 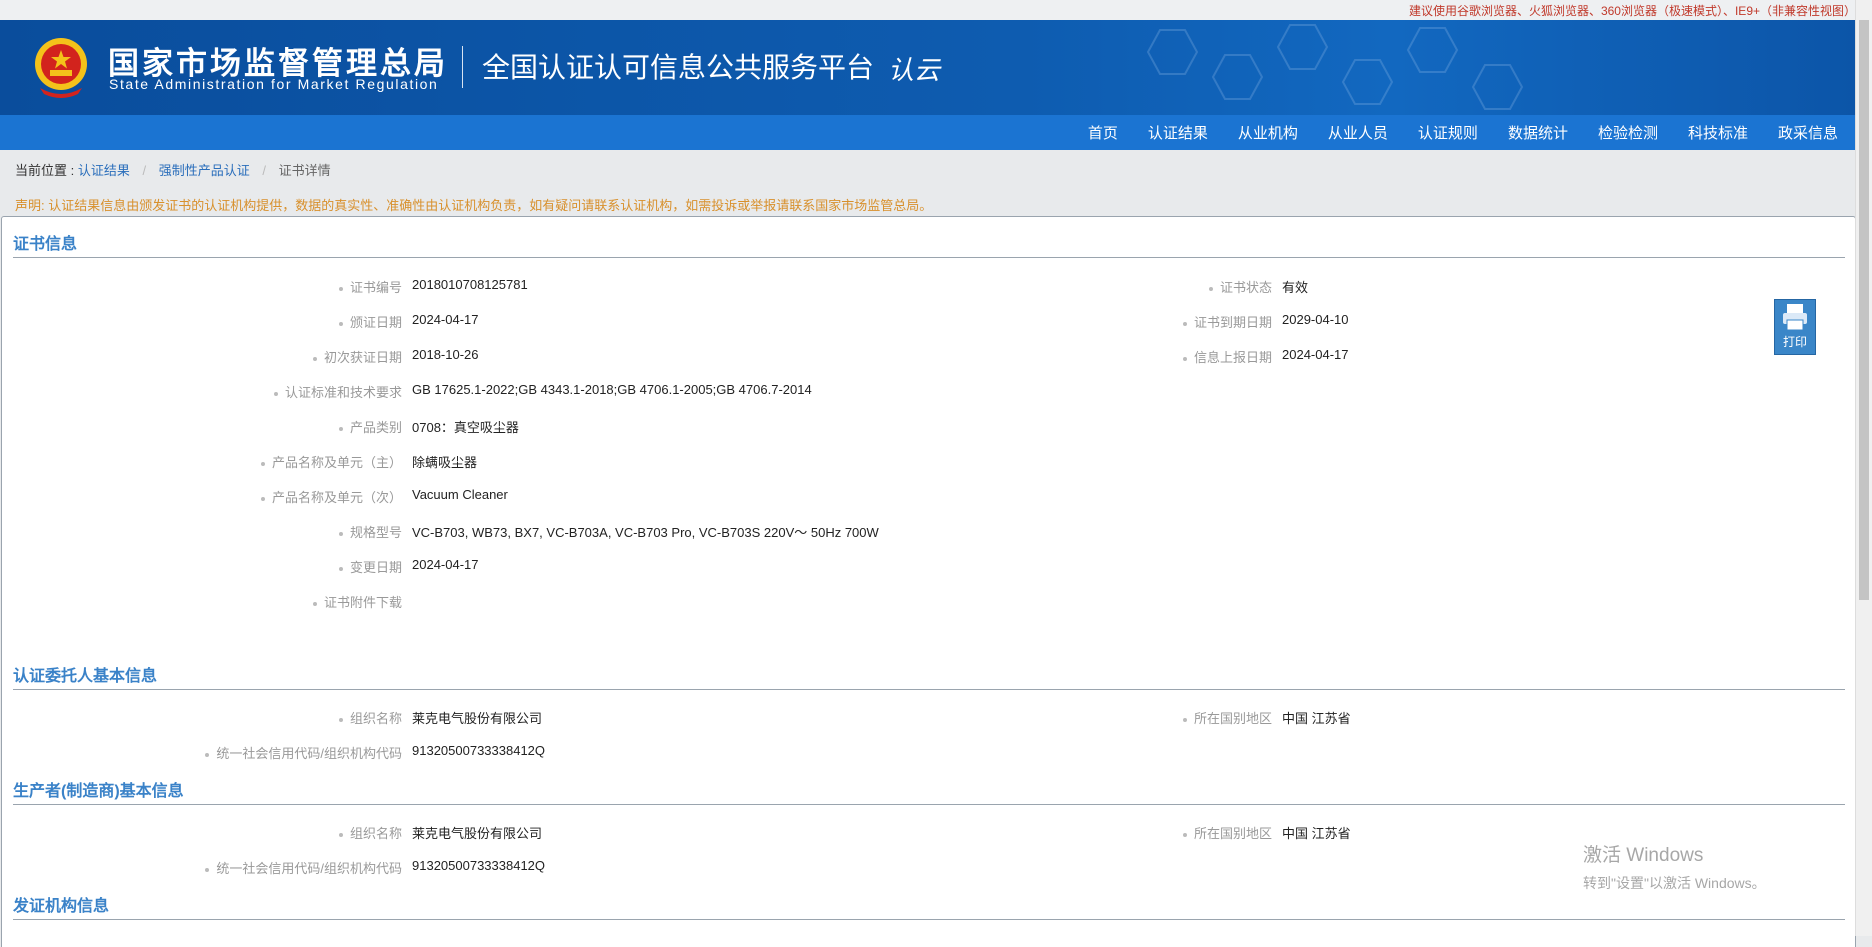 I want to click on cert-field-7-label-text: 规格型号, so click(x=375, y=532).